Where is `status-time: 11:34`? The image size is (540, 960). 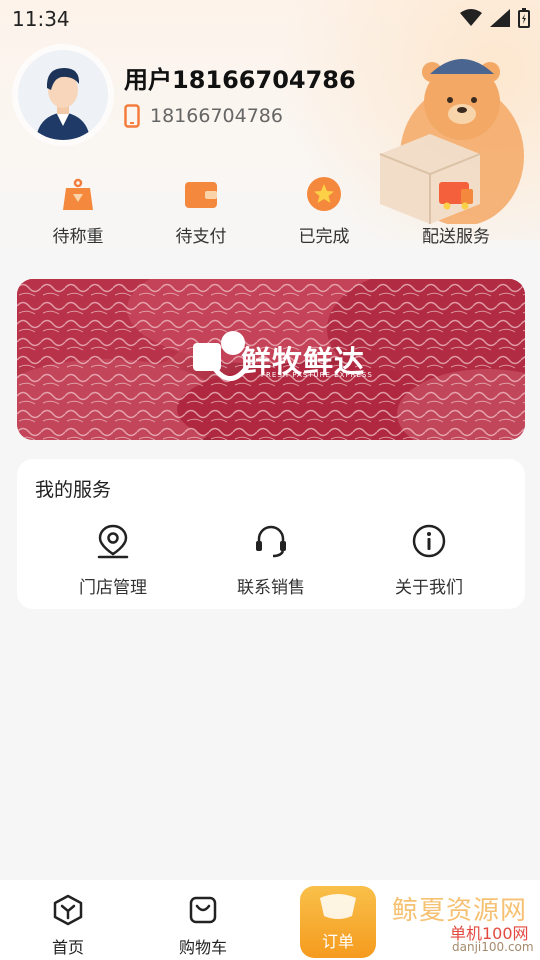 status-time: 11:34 is located at coordinates (41, 19).